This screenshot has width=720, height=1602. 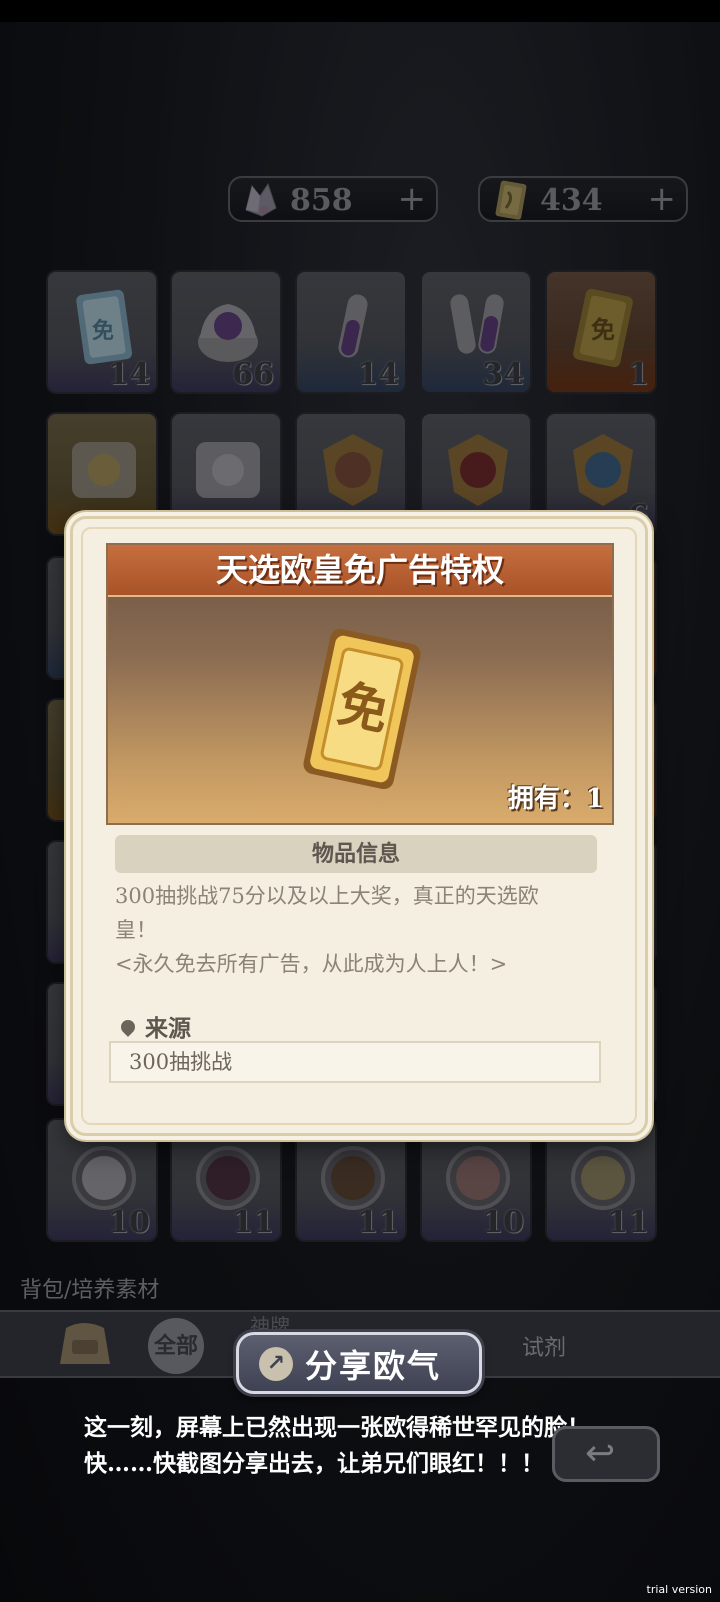 I want to click on back-button: ↩, so click(x=606, y=1454).